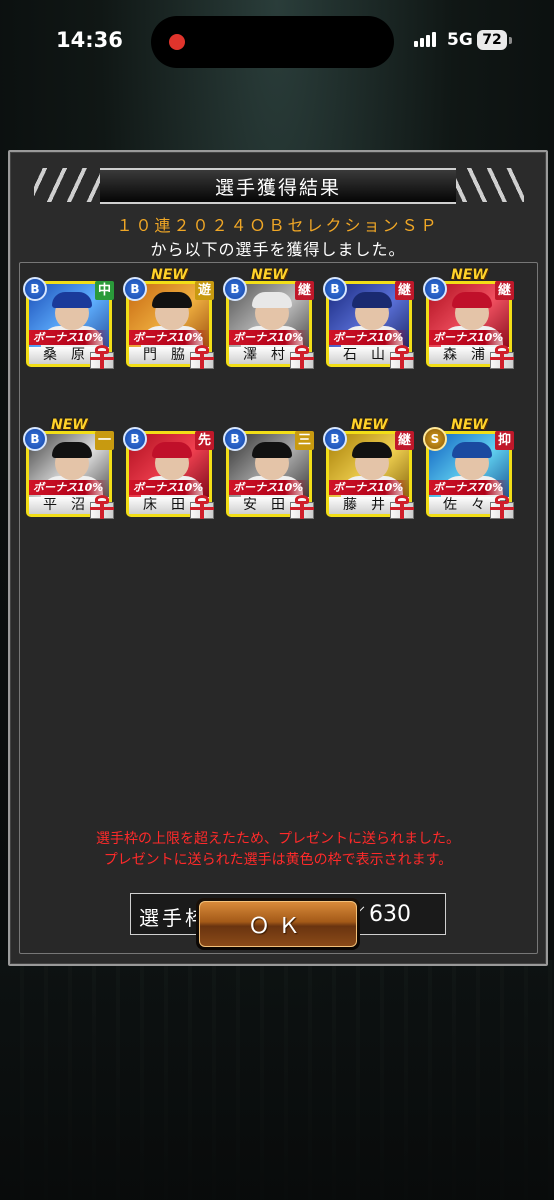 Image resolution: width=554 pixels, height=1200 pixels. I want to click on player-card: ボーナス10% 桑原 B 中, so click(69, 323).